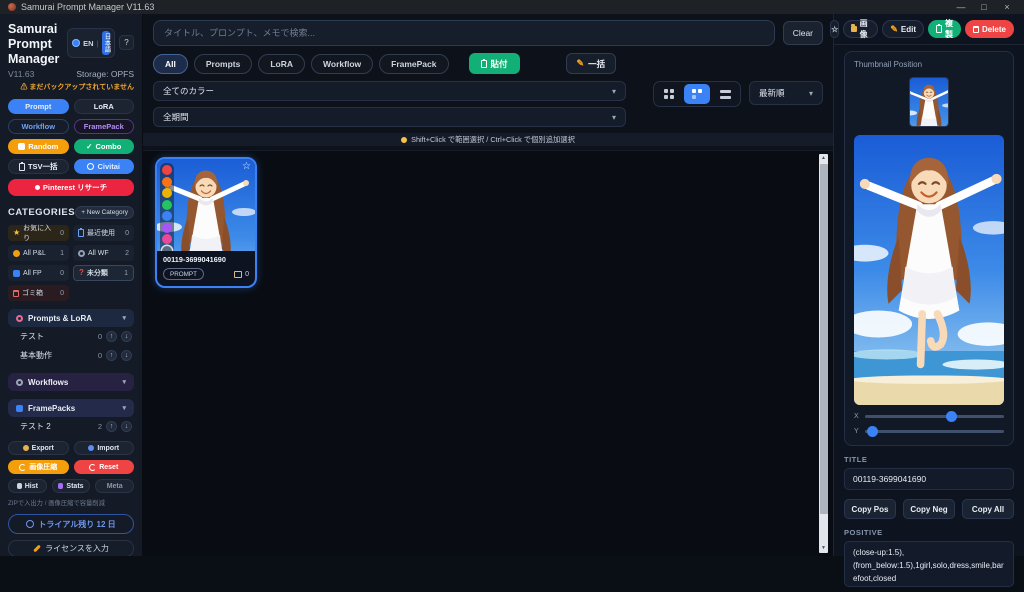 This screenshot has height=592, width=1024. What do you see at coordinates (861, 29) in the screenshot?
I see `image-button: 画像` at bounding box center [861, 29].